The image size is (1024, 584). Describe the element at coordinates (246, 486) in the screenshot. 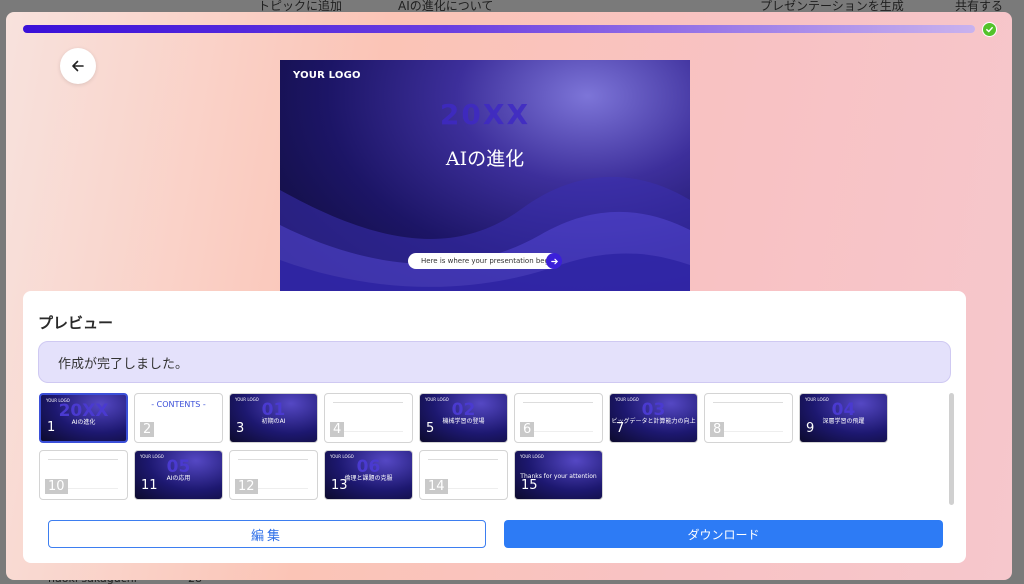

I see `thumbnail-number: 12` at that location.